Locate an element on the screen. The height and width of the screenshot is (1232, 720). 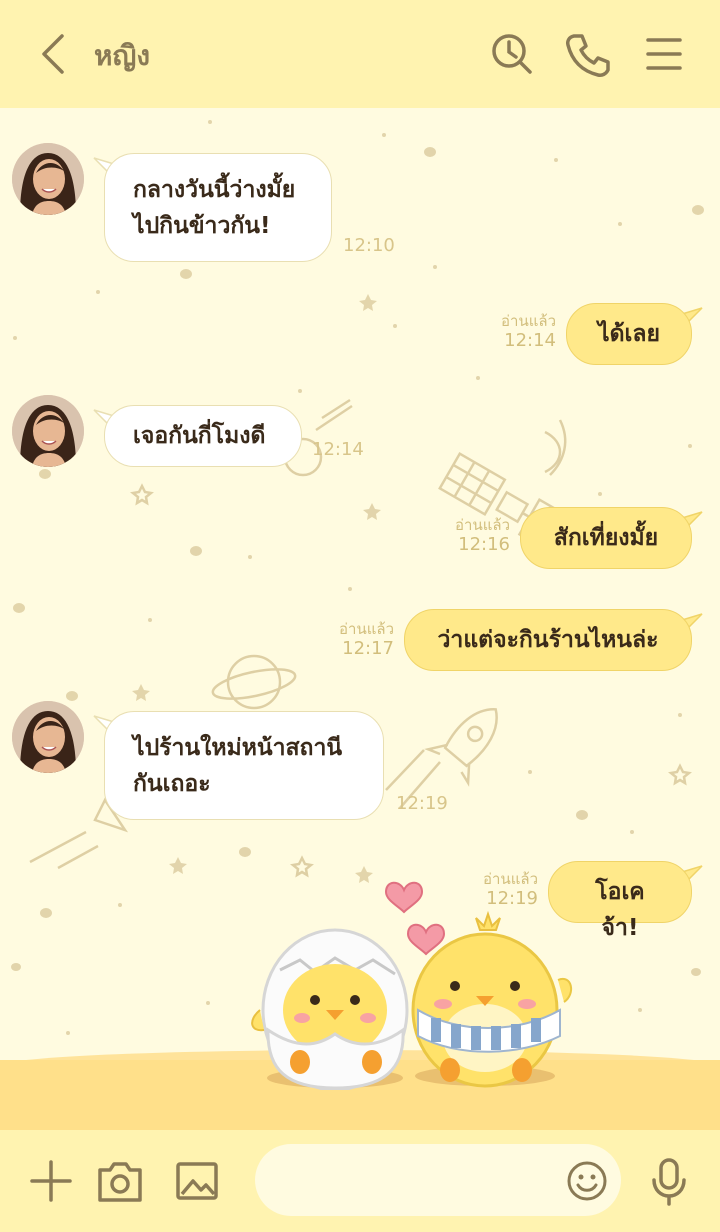
message-bubble-incoming: ไปร้านใหม่หน้าสถานี กันเถอะ is located at coordinates (244, 765).